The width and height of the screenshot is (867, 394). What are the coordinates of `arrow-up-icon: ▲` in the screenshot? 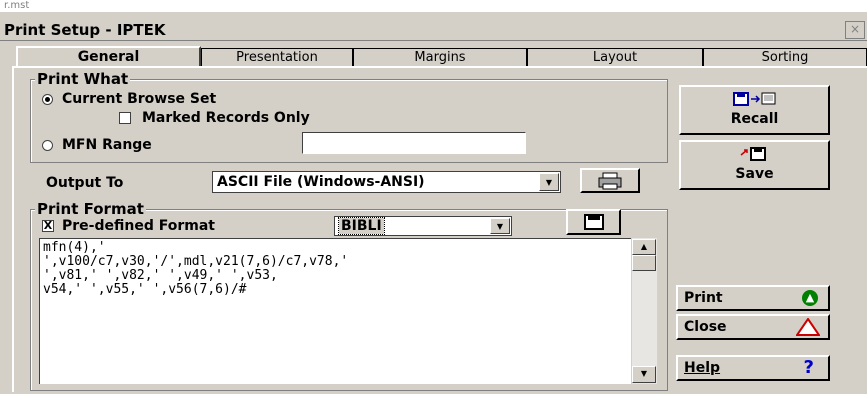 It's located at (644, 246).